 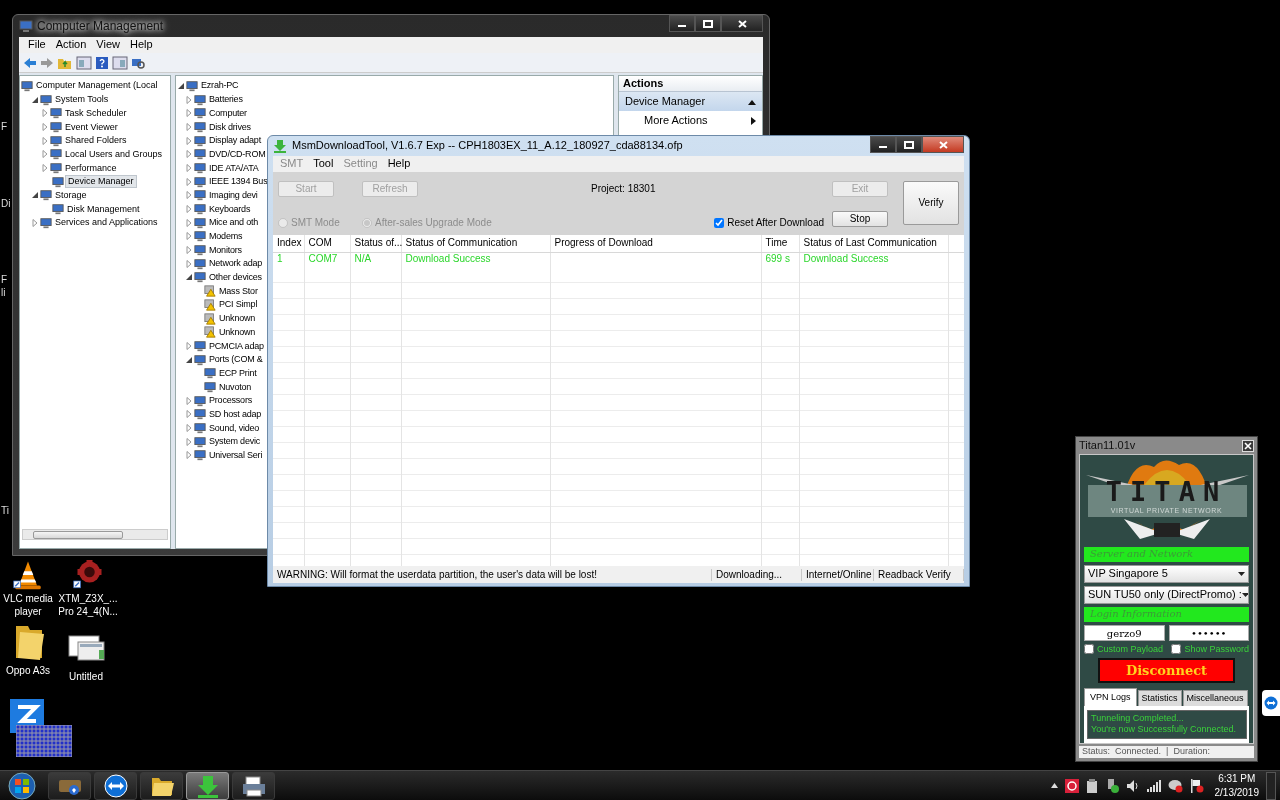 What do you see at coordinates (215, 400) in the screenshot?
I see `tree-item: Processors` at bounding box center [215, 400].